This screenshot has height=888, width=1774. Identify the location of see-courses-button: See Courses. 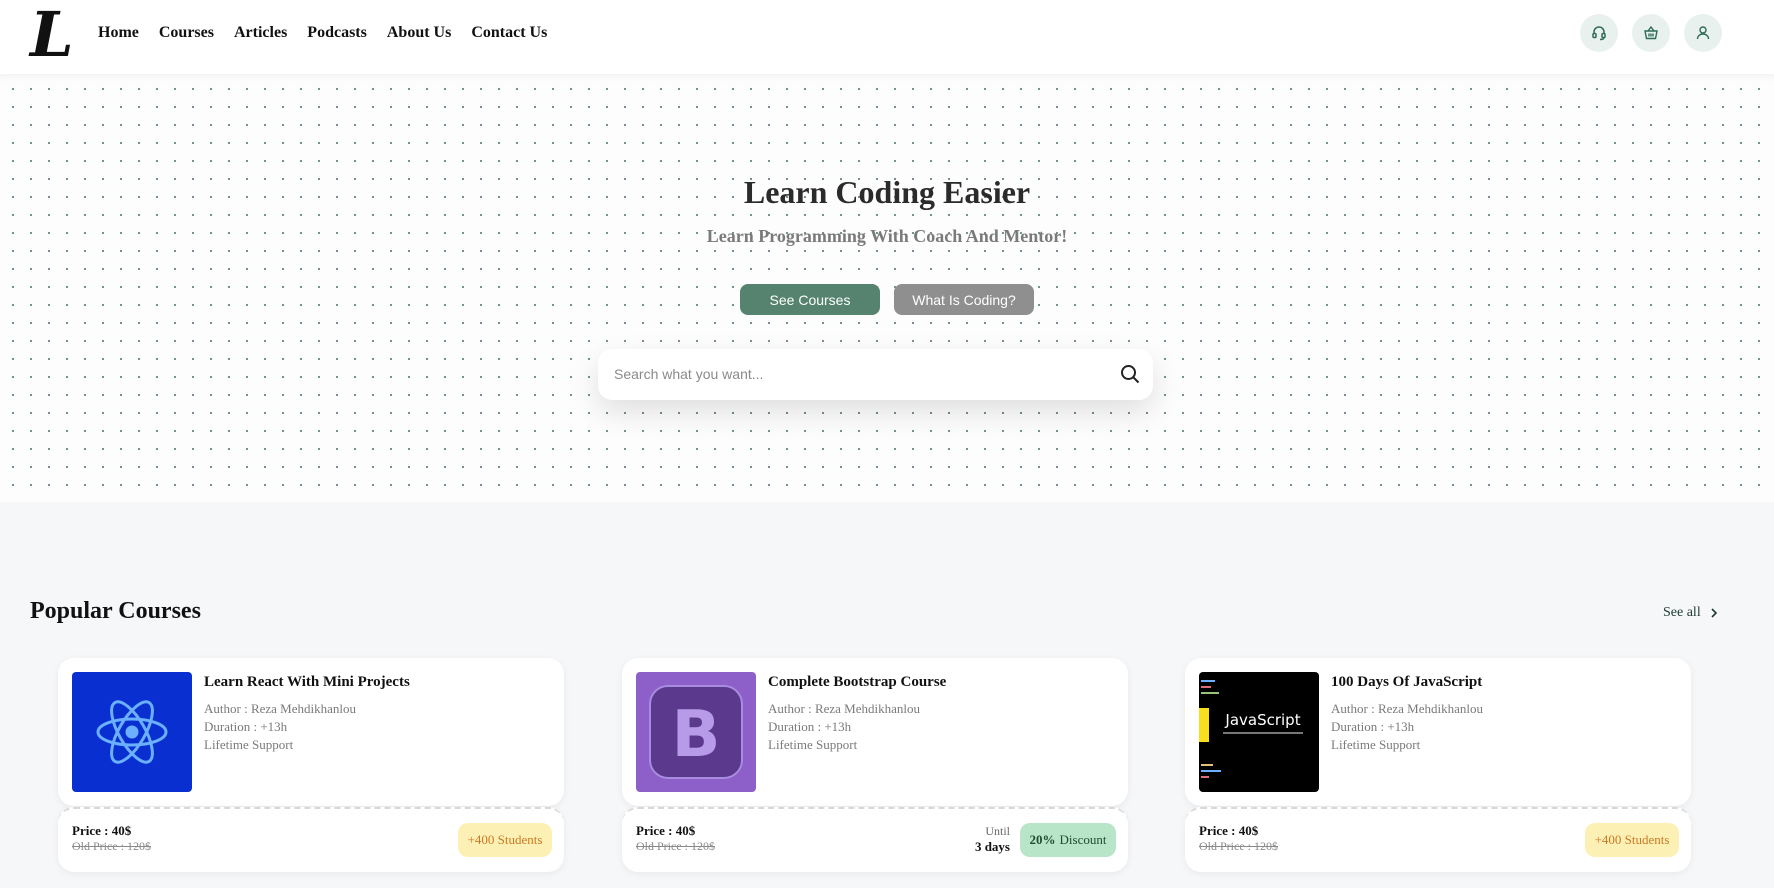
(810, 299).